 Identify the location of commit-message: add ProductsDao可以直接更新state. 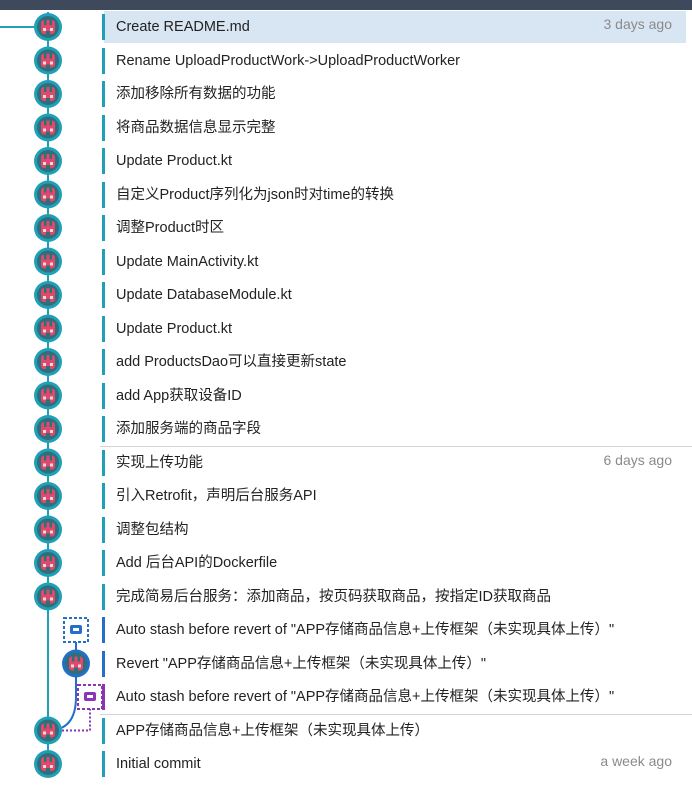
(231, 362).